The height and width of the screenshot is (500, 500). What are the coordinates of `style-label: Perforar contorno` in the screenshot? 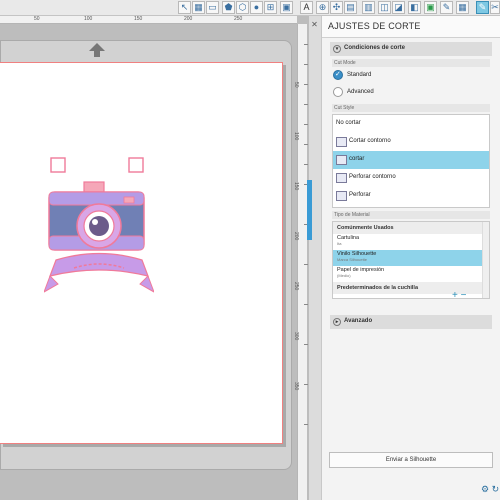 It's located at (372, 177).